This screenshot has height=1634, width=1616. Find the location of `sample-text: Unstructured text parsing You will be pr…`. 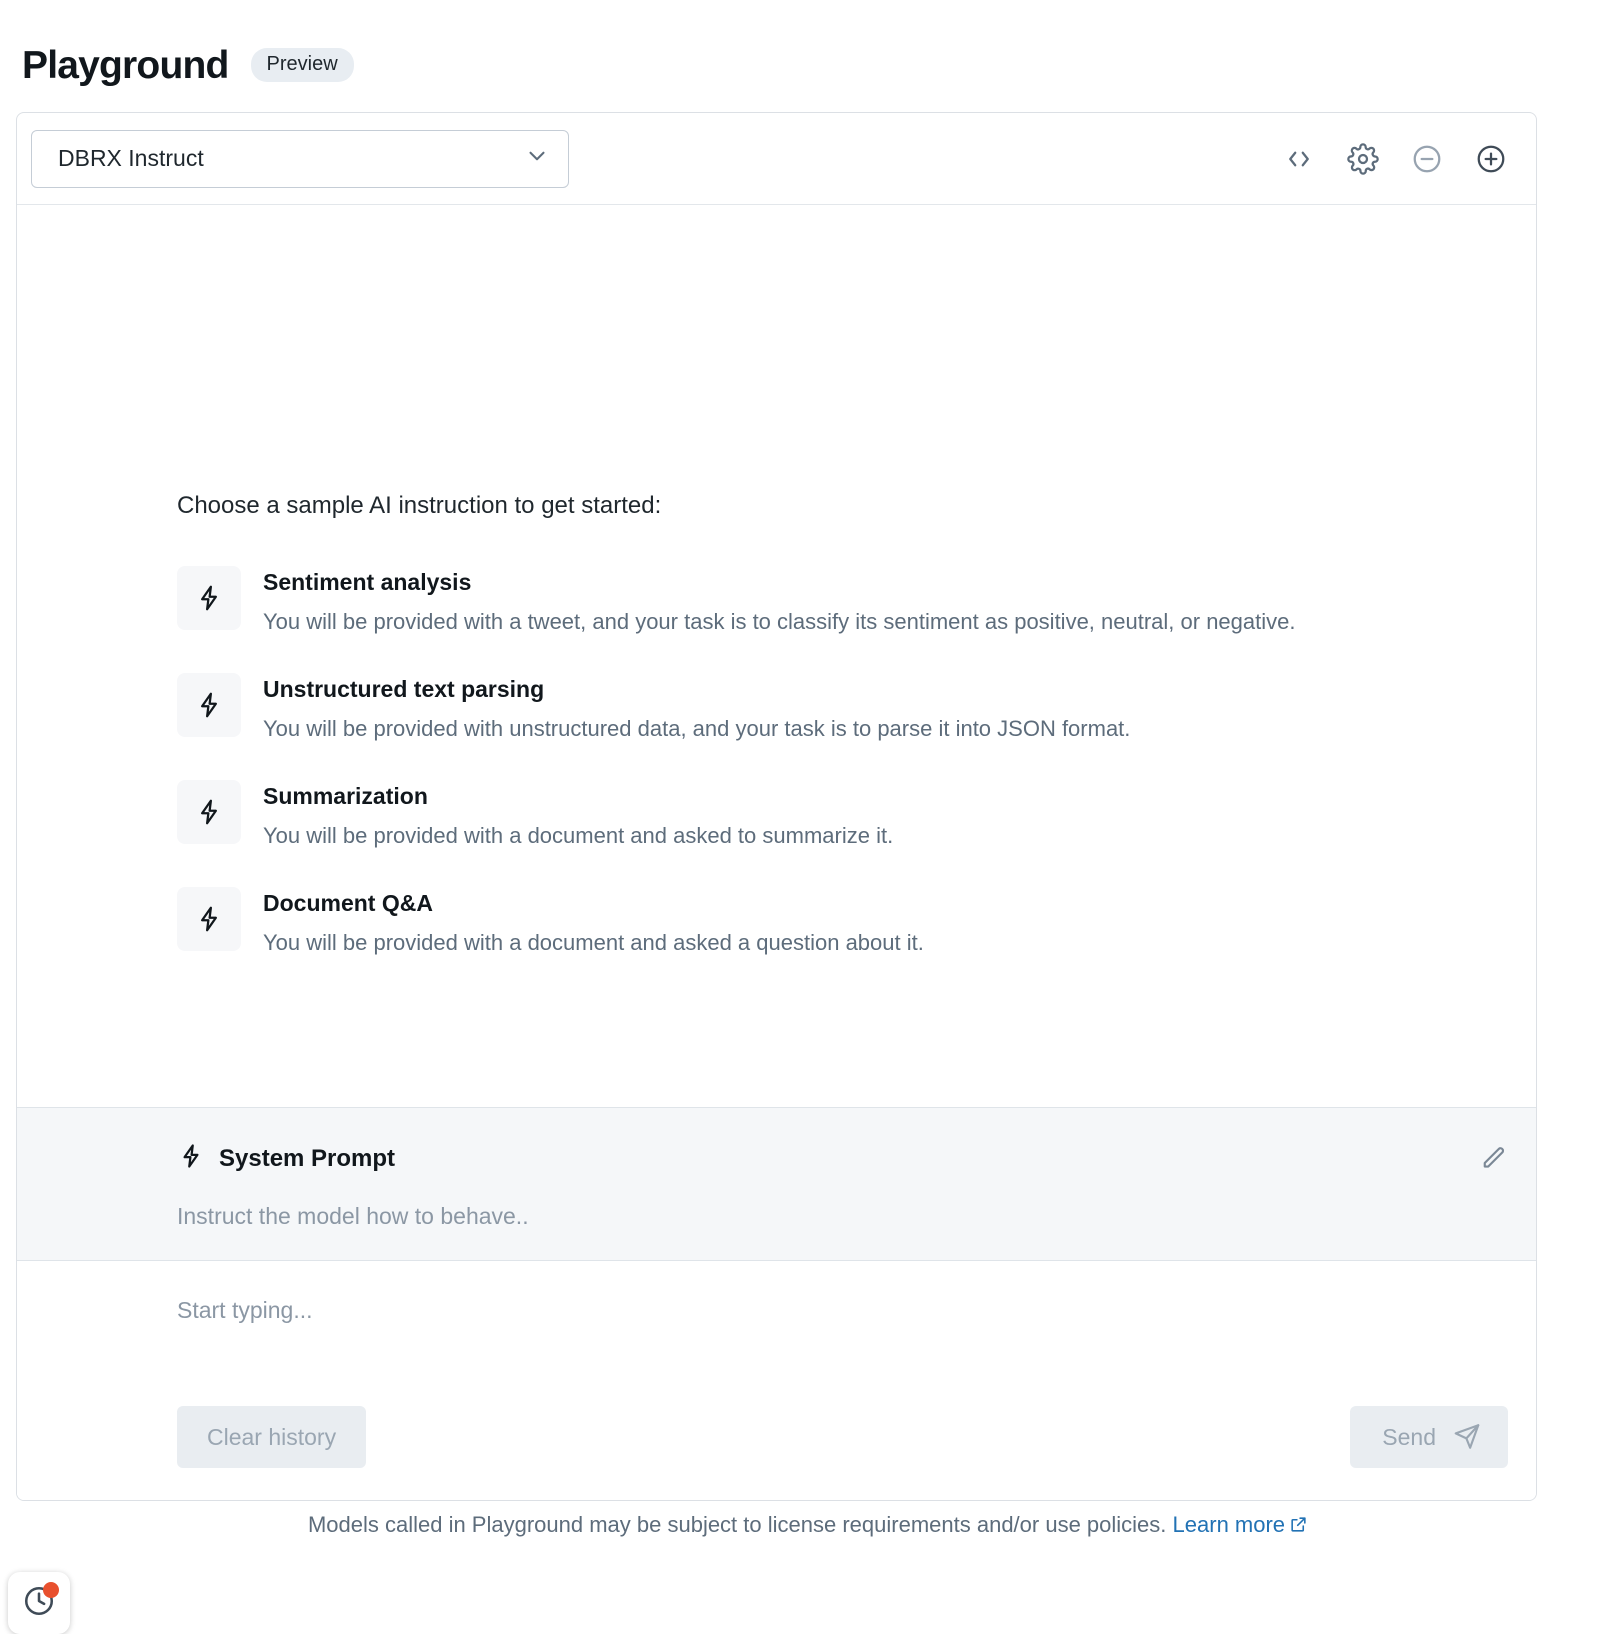

sample-text: Unstructured text parsing You will be pr… is located at coordinates (696, 708).